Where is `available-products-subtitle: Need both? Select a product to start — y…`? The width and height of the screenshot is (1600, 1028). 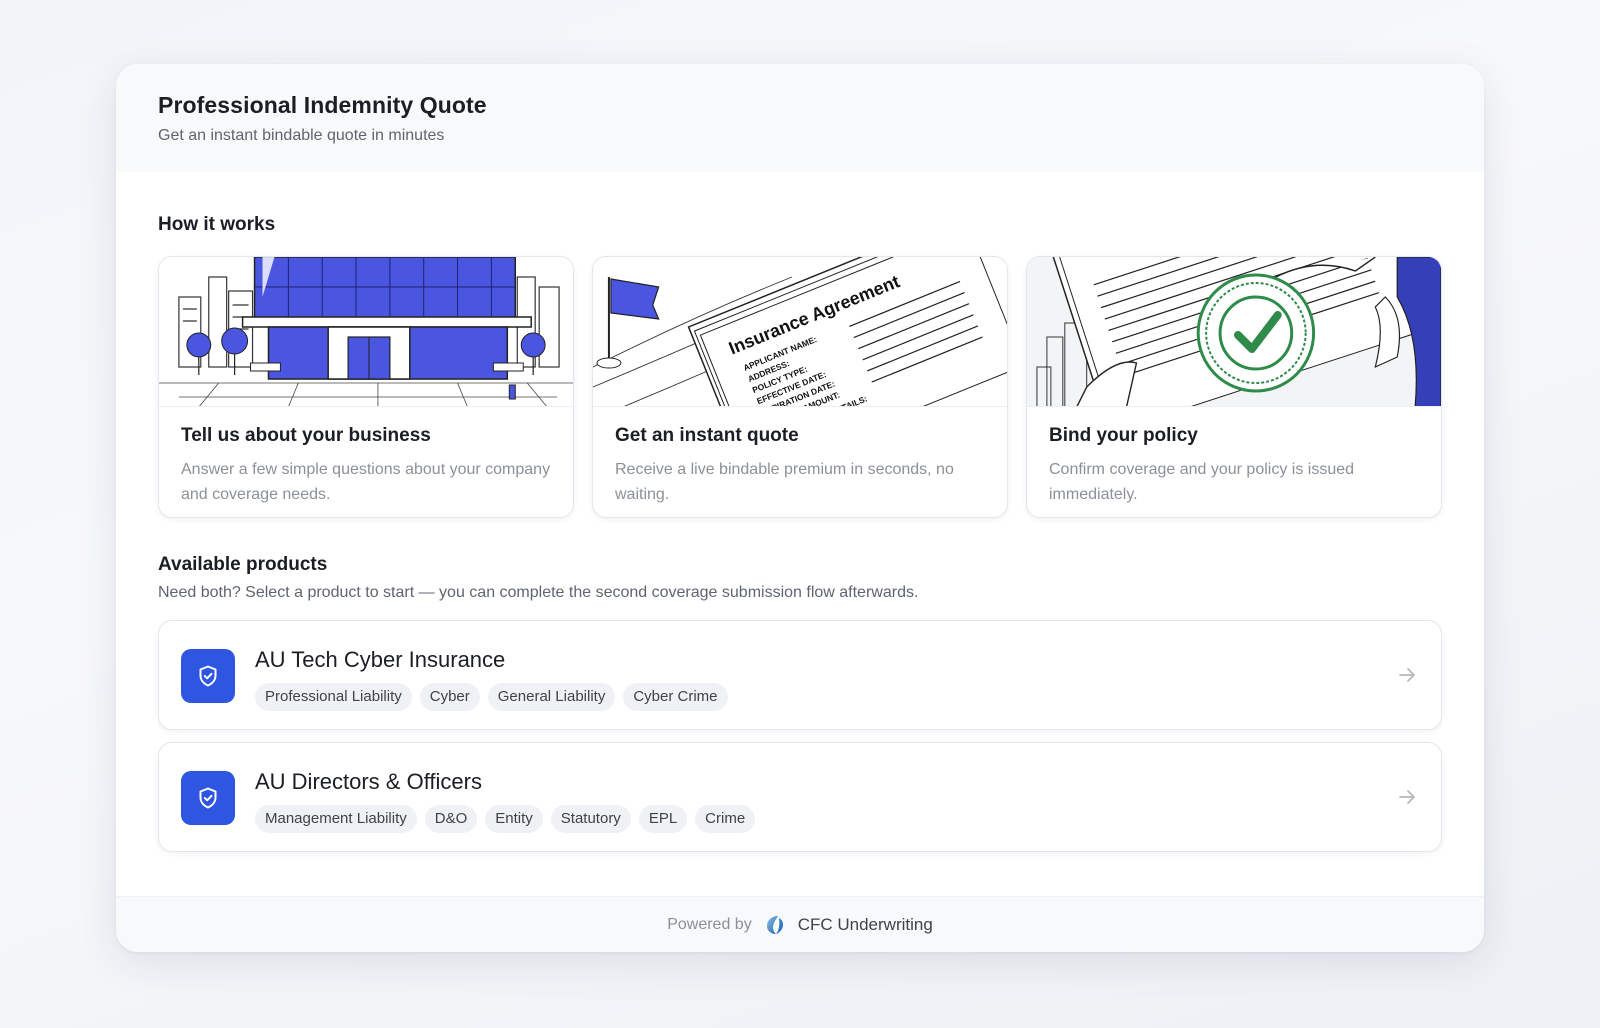
available-products-subtitle: Need both? Select a product to start — y… is located at coordinates (538, 592).